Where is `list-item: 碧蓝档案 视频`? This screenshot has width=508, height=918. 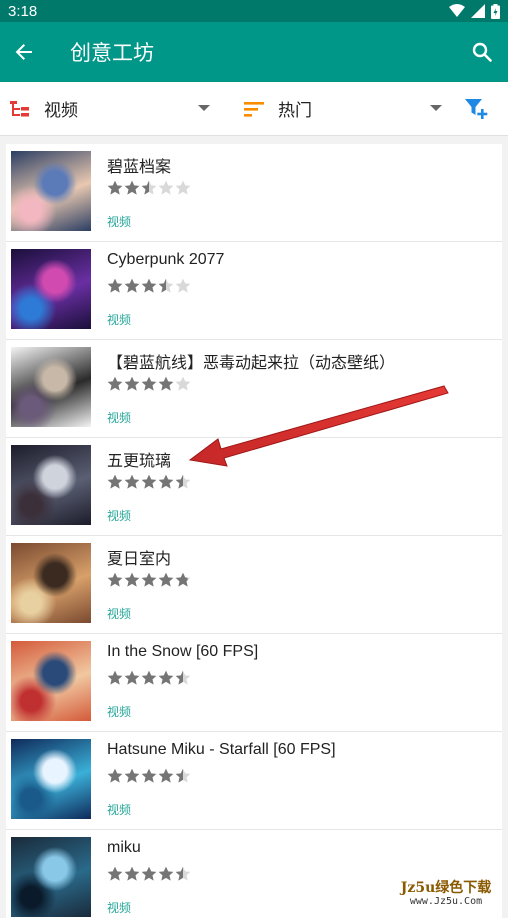
list-item: 碧蓝档案 视频 is located at coordinates (254, 193).